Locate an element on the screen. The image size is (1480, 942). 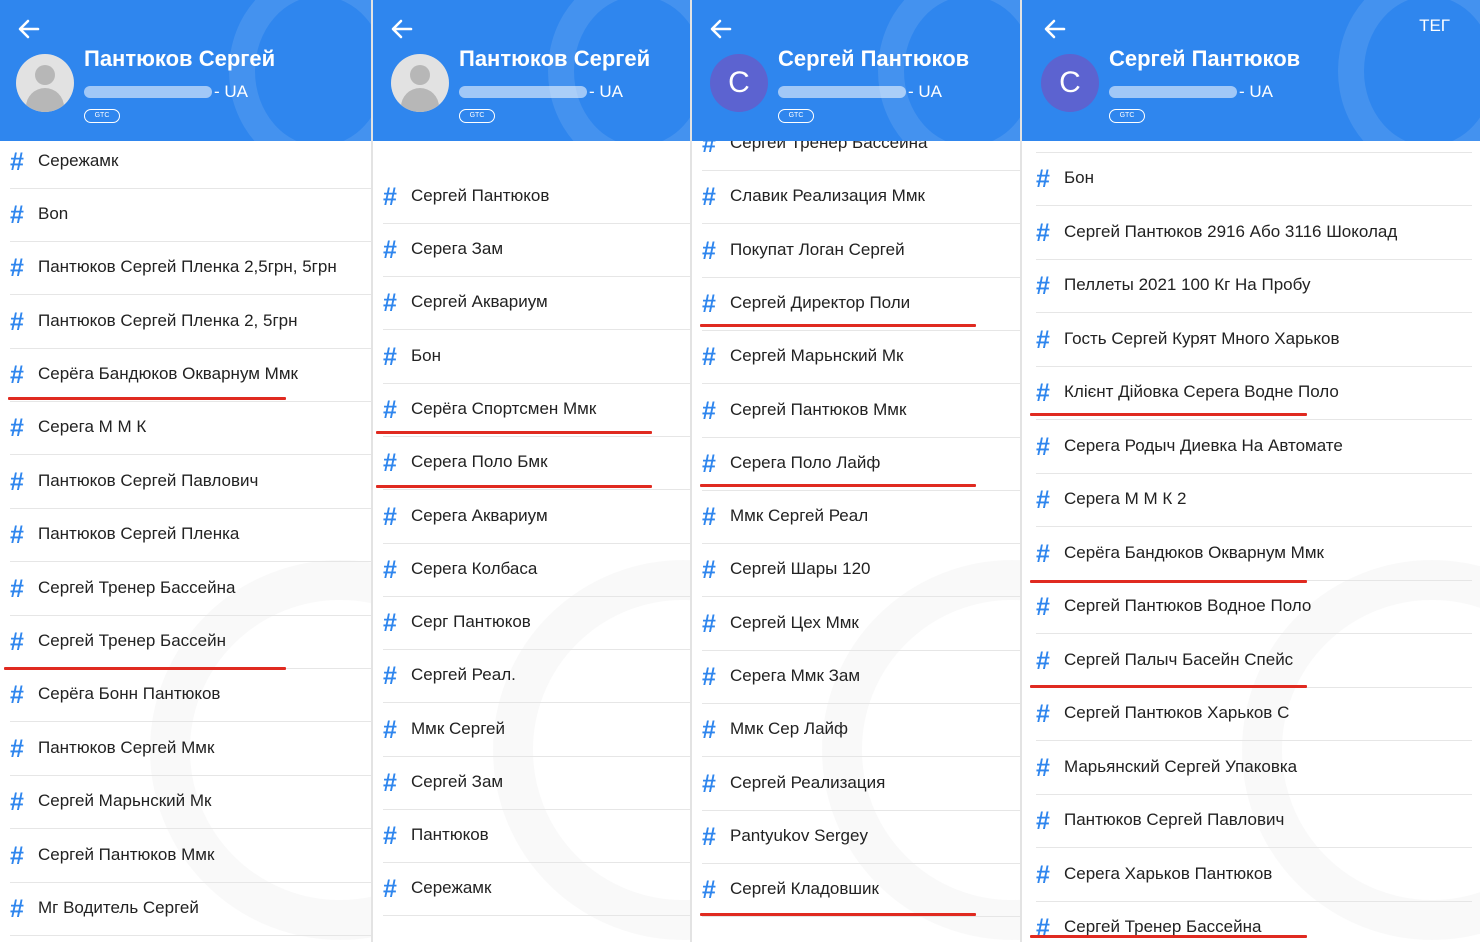
tag-item: # Серега Поло Лайф is located at coordinates (861, 464).